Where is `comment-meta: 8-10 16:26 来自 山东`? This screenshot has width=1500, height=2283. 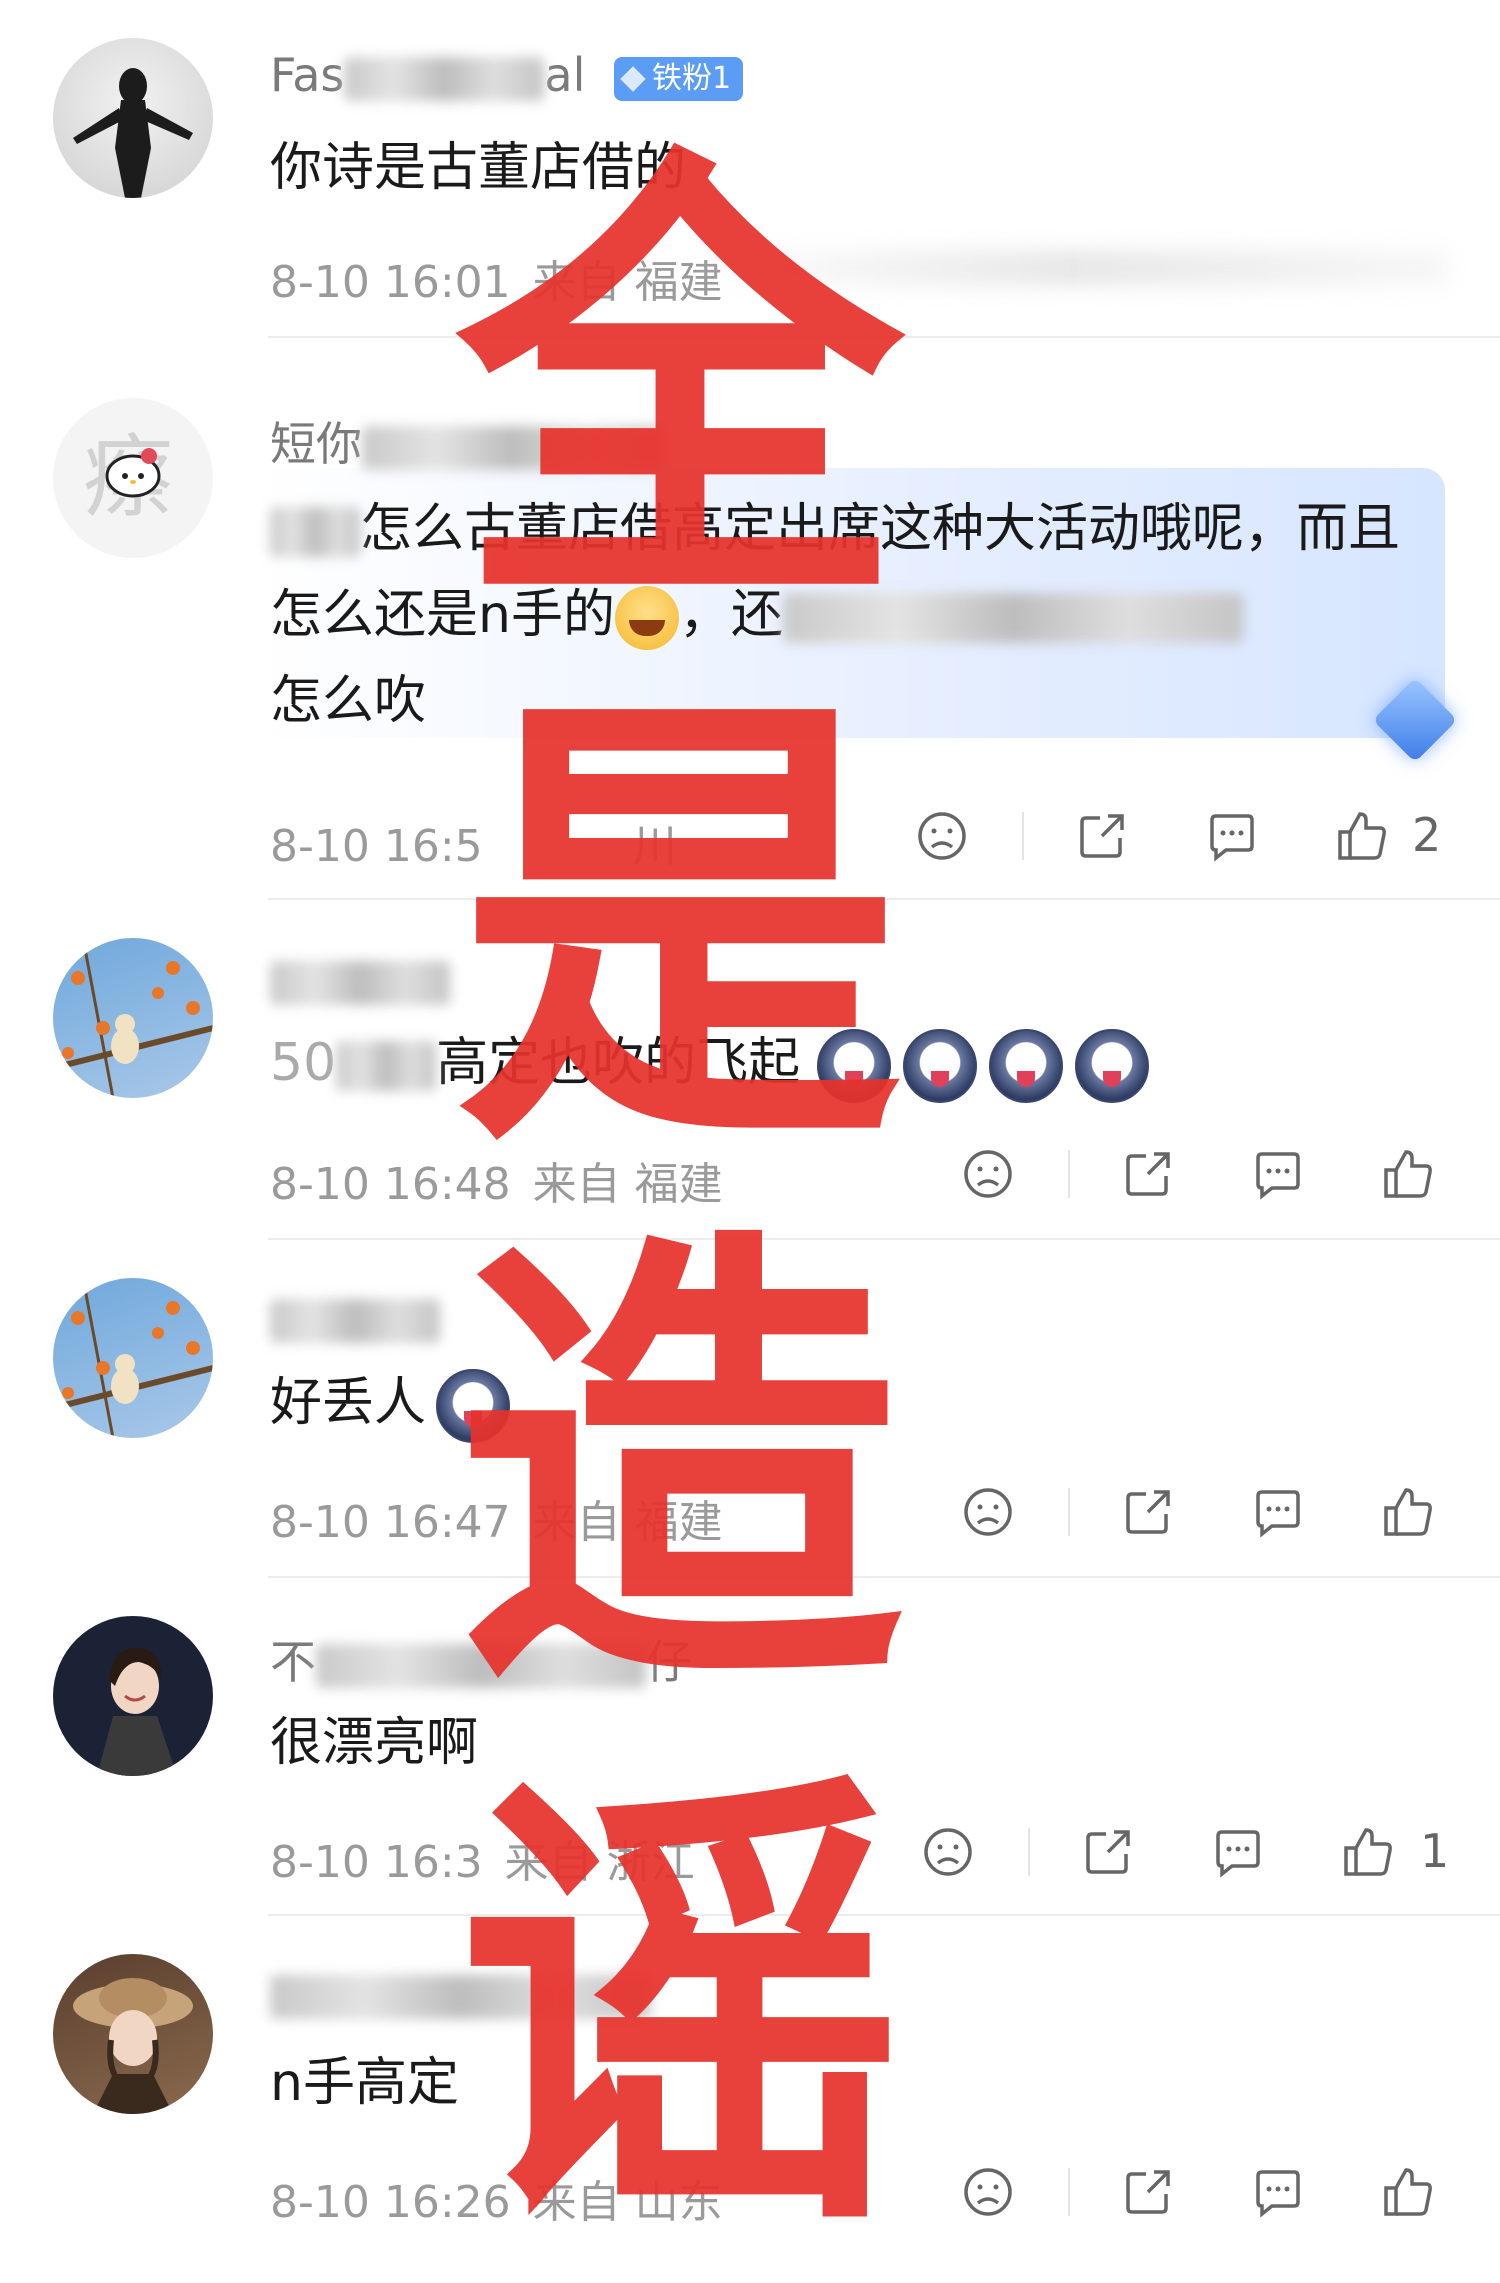 comment-meta: 8-10 16:26 来自 山东 is located at coordinates (496, 2202).